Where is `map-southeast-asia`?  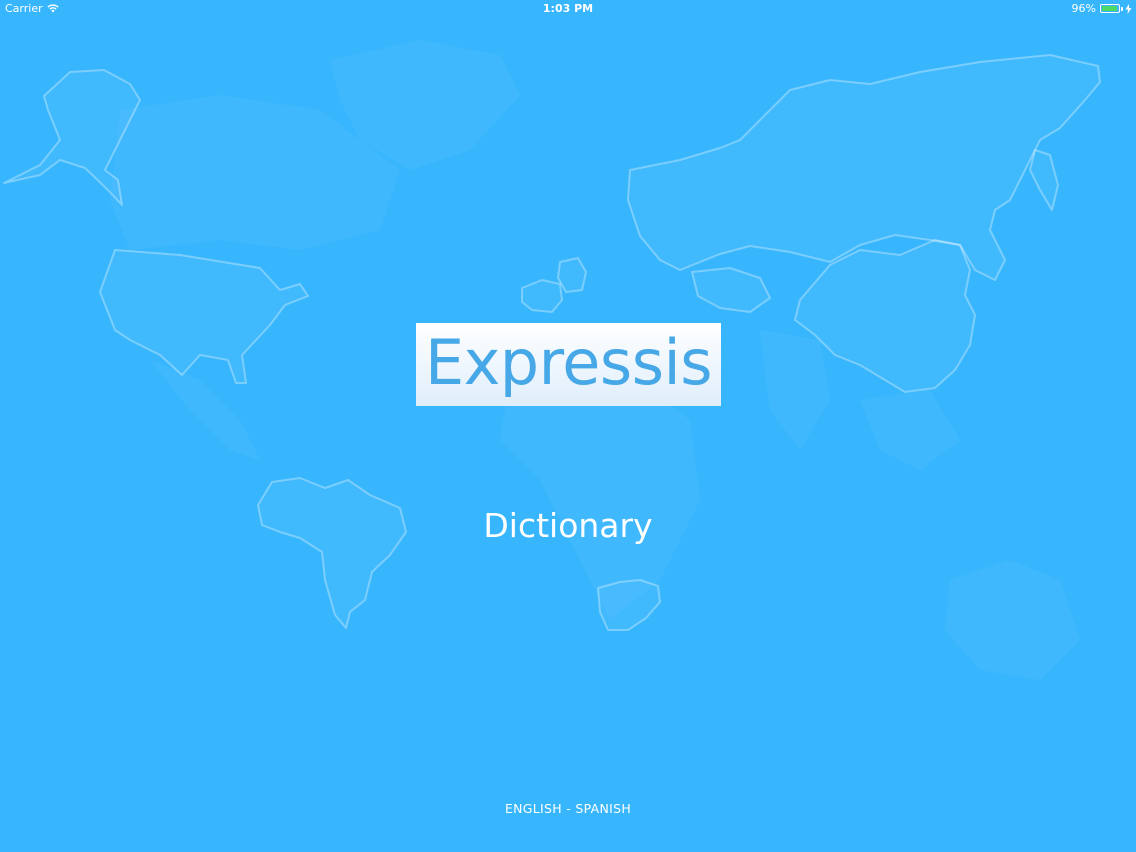
map-southeast-asia is located at coordinates (910, 430).